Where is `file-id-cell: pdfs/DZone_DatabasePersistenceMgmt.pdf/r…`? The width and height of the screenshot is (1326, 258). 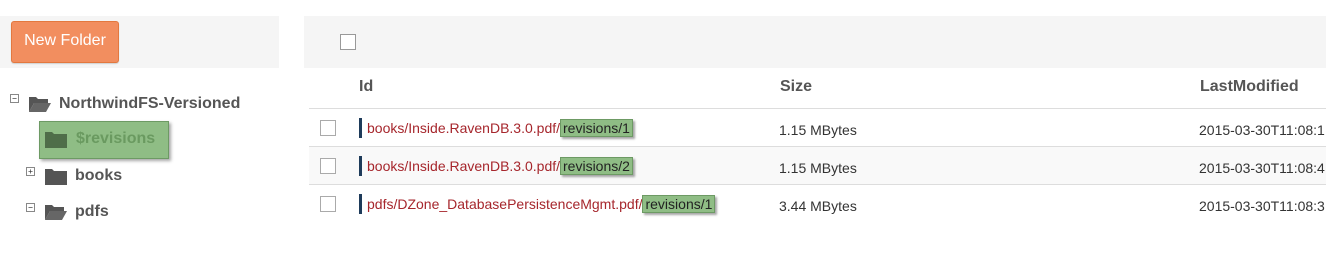 file-id-cell: pdfs/DZone_DatabasePersistenceMgmt.pdf/r… is located at coordinates (537, 204).